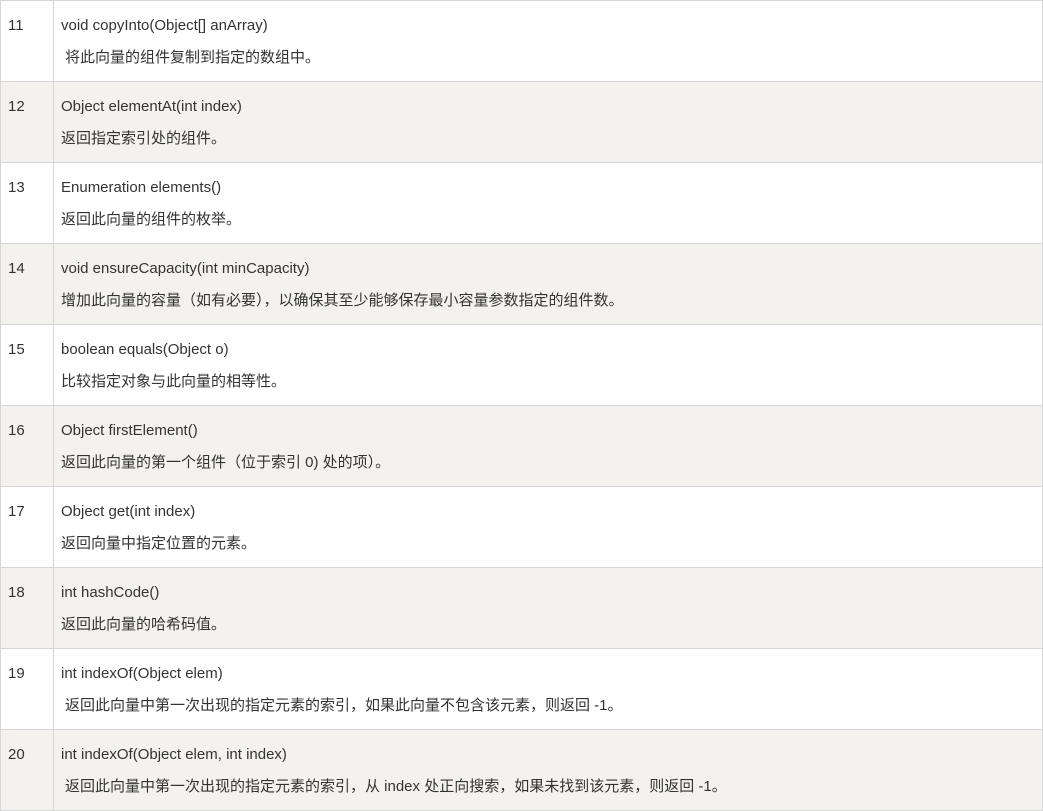 This screenshot has width=1043, height=811. Describe the element at coordinates (151, 106) in the screenshot. I see `method-signature: Object elementAt(int index)` at that location.